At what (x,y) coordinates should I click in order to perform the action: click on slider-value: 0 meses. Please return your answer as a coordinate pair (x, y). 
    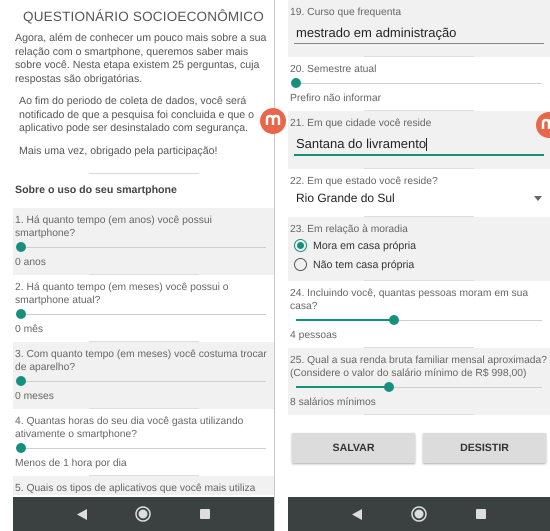
    Looking at the image, I should click on (34, 396).